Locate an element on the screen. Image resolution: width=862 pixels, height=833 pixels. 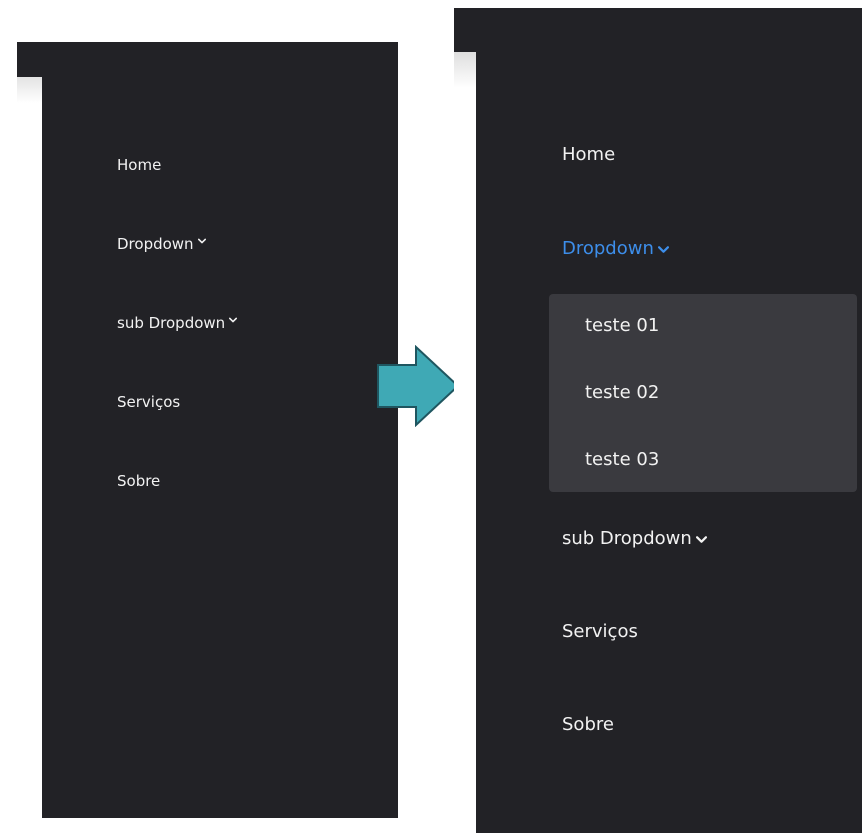
dropdown-item: teste 03 is located at coordinates (622, 460).